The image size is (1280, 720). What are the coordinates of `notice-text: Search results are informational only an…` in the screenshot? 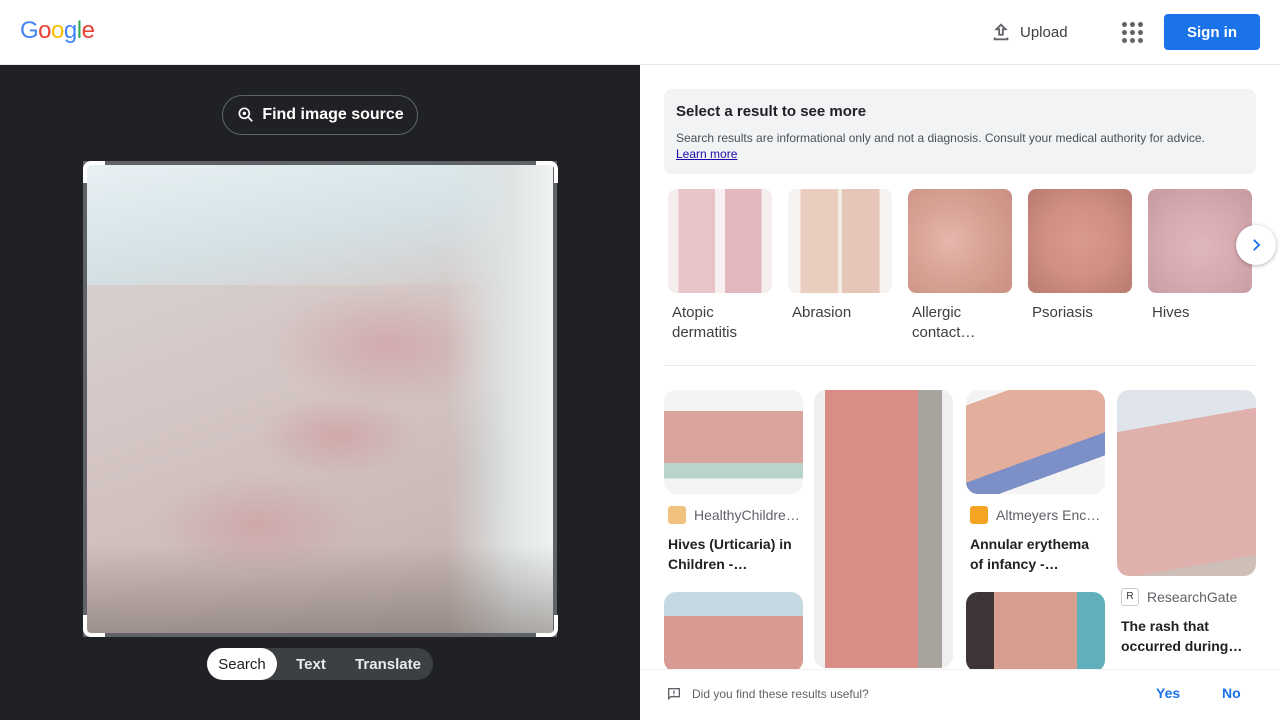 It's located at (940, 138).